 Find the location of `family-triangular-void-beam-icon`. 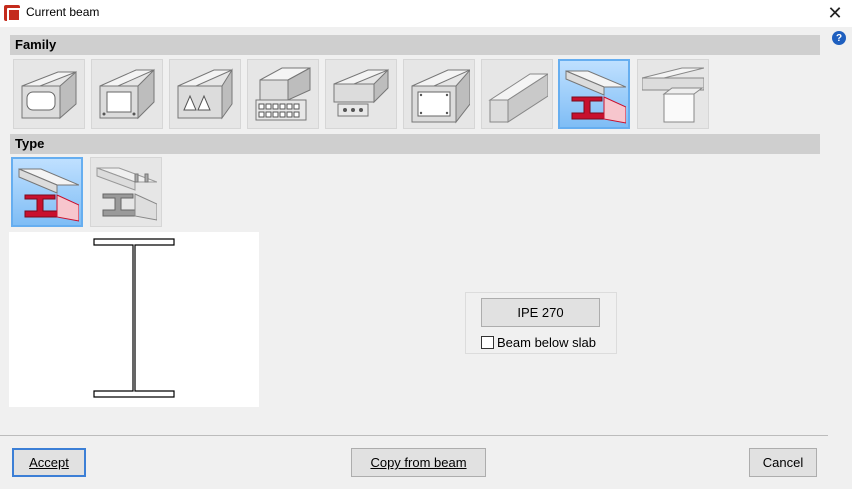

family-triangular-void-beam-icon is located at coordinates (205, 94).